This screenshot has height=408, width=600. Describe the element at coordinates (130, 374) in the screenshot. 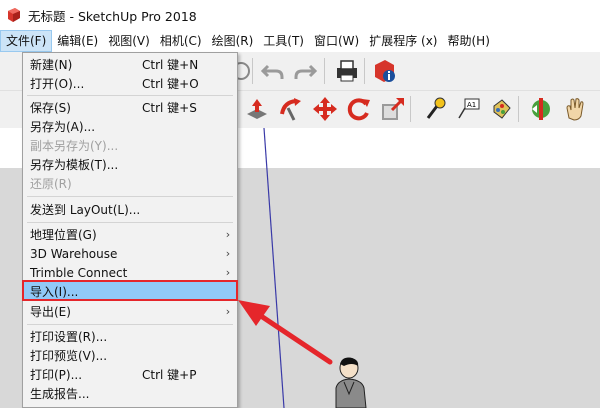

I see `menu-item-print: 打印(P)... Ctrl 键+P` at that location.